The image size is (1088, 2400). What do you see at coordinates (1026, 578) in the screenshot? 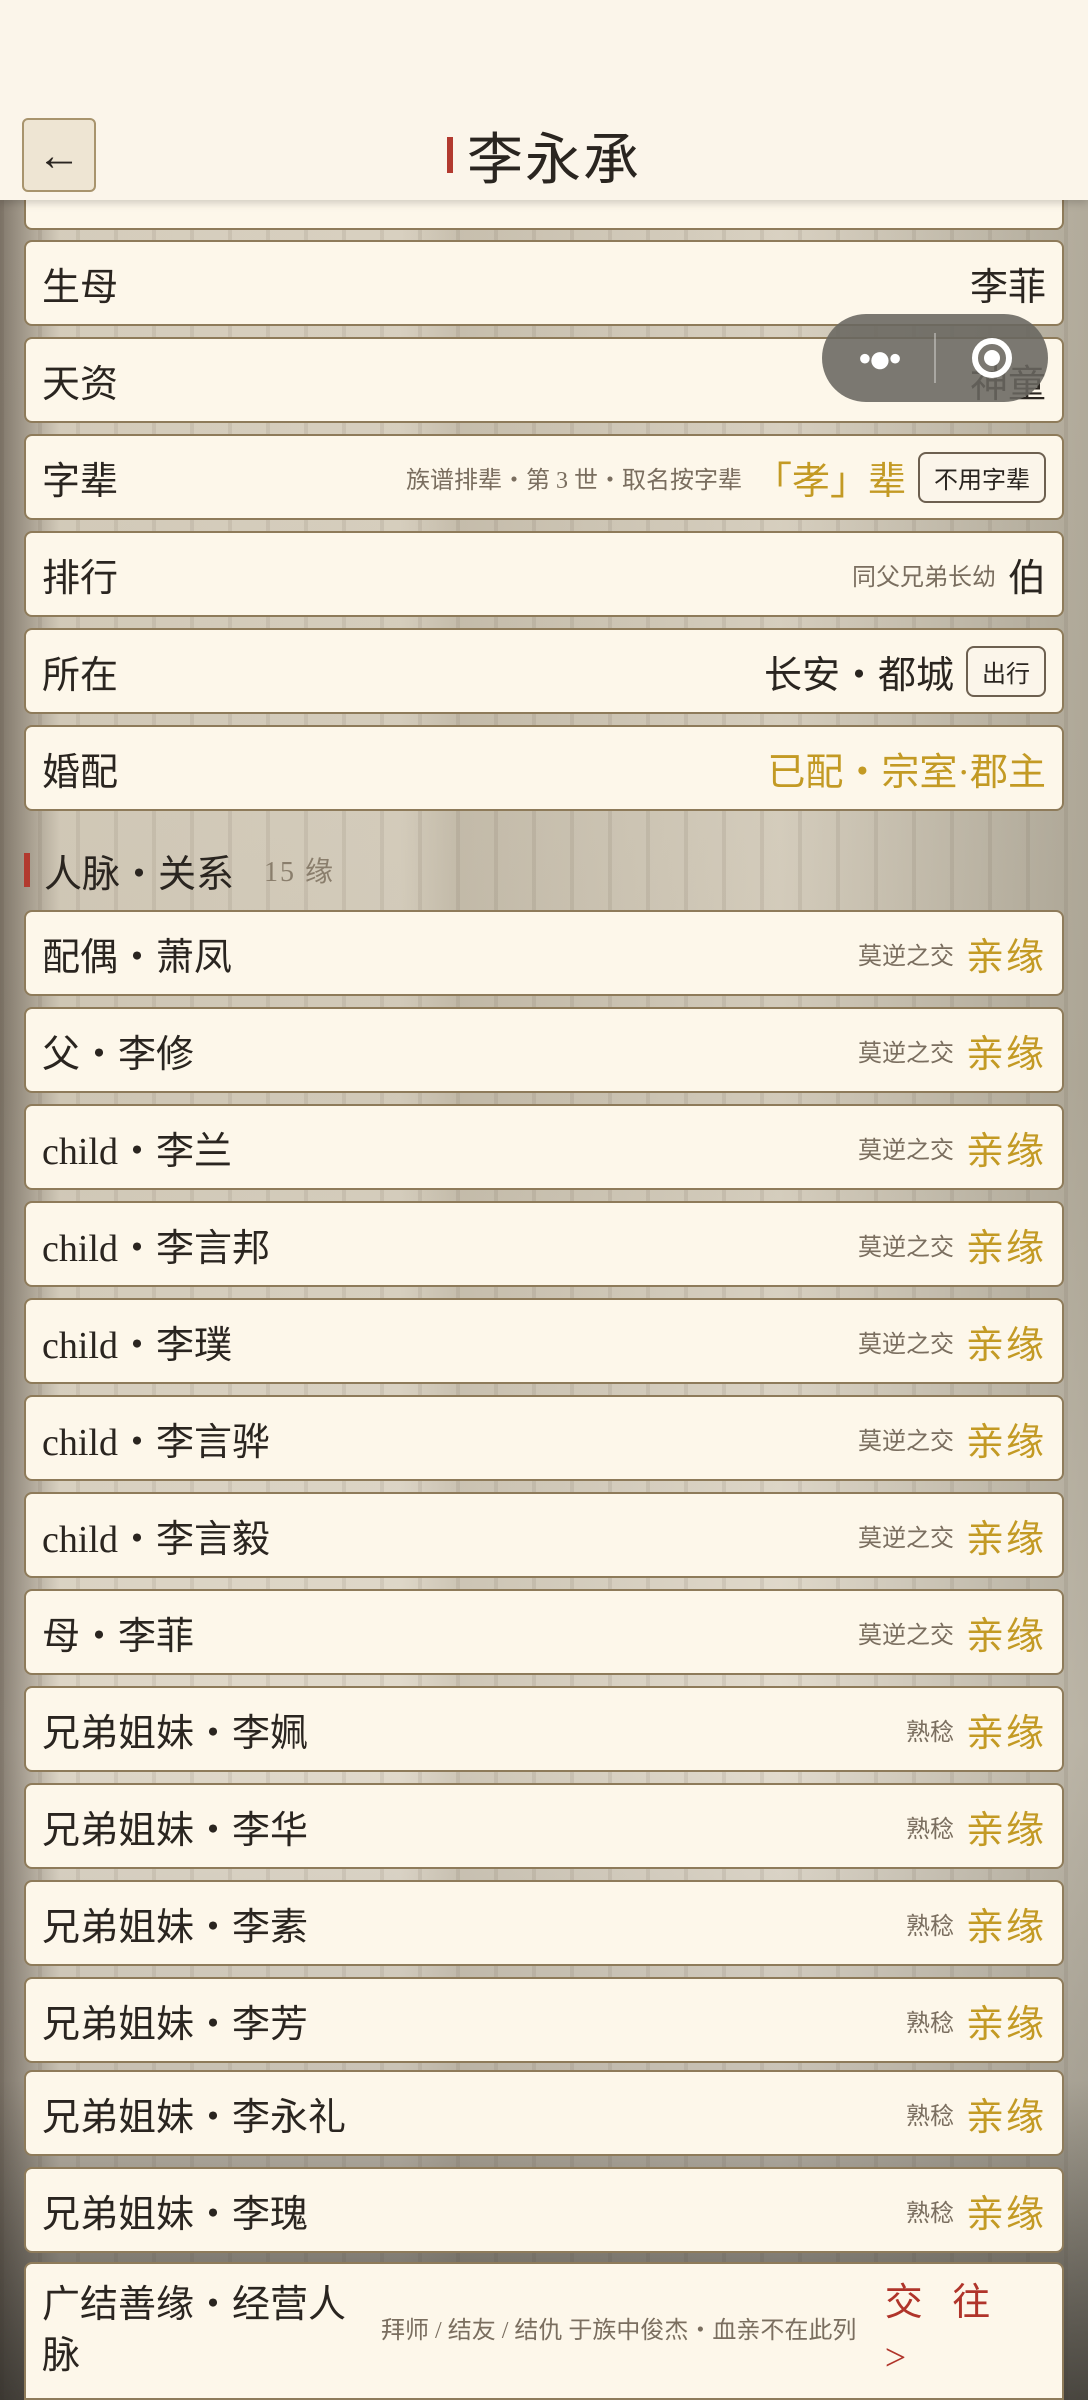
I see `attribute-value: 伯` at bounding box center [1026, 578].